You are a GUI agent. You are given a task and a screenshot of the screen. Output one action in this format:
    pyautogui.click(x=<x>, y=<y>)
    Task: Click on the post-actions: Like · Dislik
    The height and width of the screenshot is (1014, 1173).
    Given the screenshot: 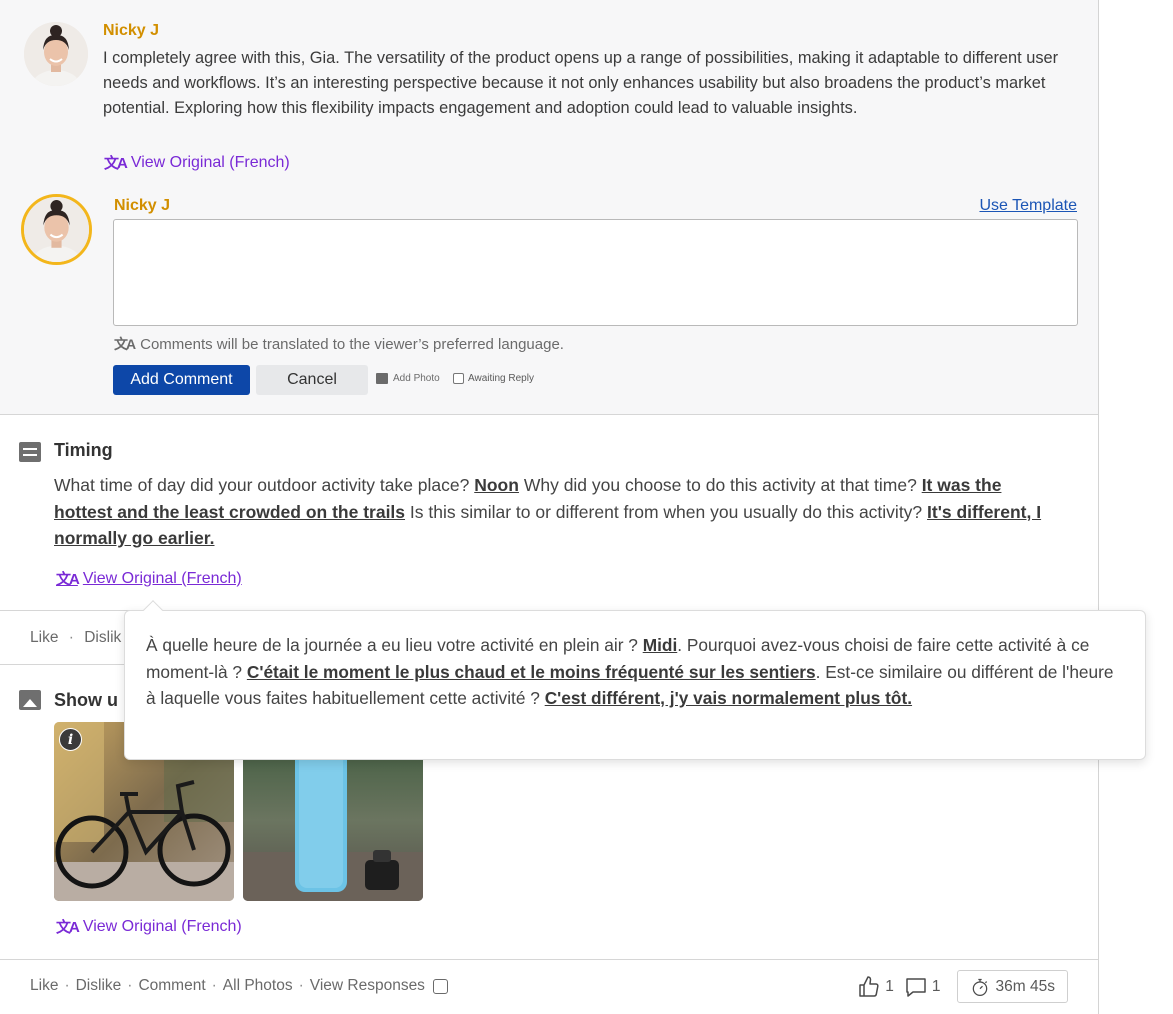 What is the action you would take?
    pyautogui.click(x=75, y=638)
    